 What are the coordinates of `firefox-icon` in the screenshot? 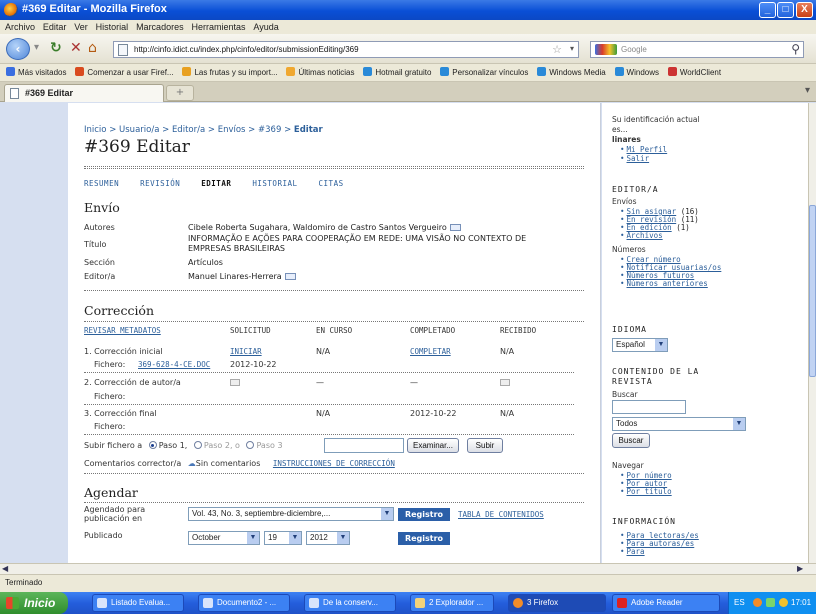 It's located at (518, 603).